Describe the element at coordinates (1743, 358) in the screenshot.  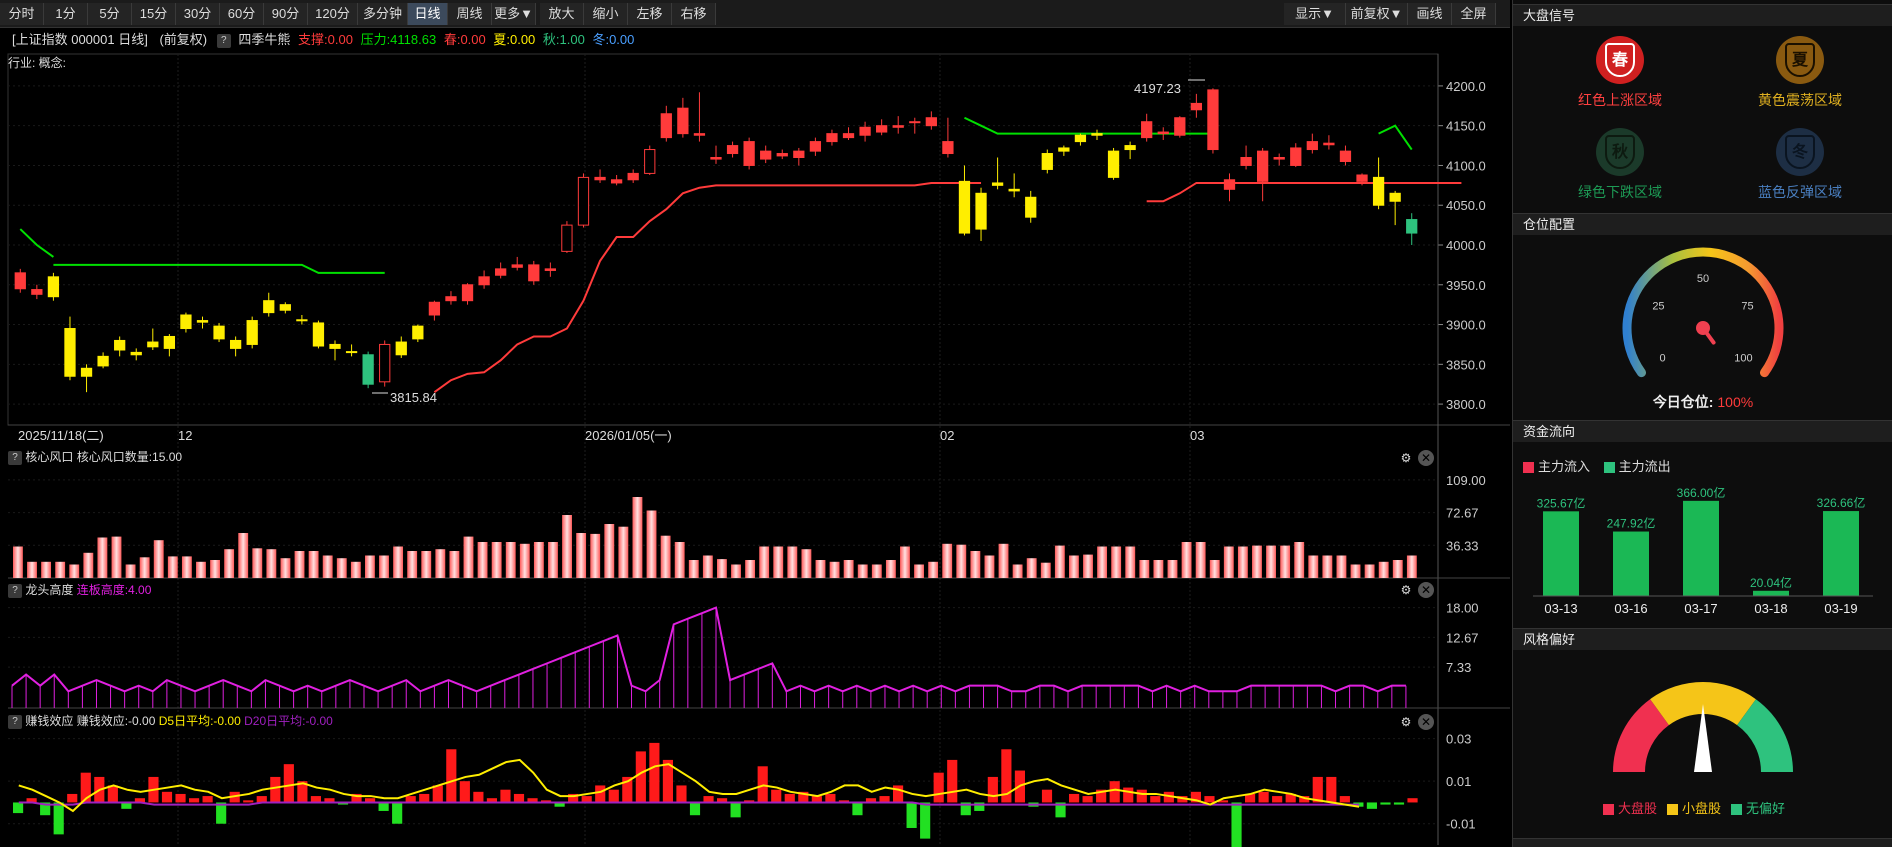
I see `gauge-tick: 100` at that location.